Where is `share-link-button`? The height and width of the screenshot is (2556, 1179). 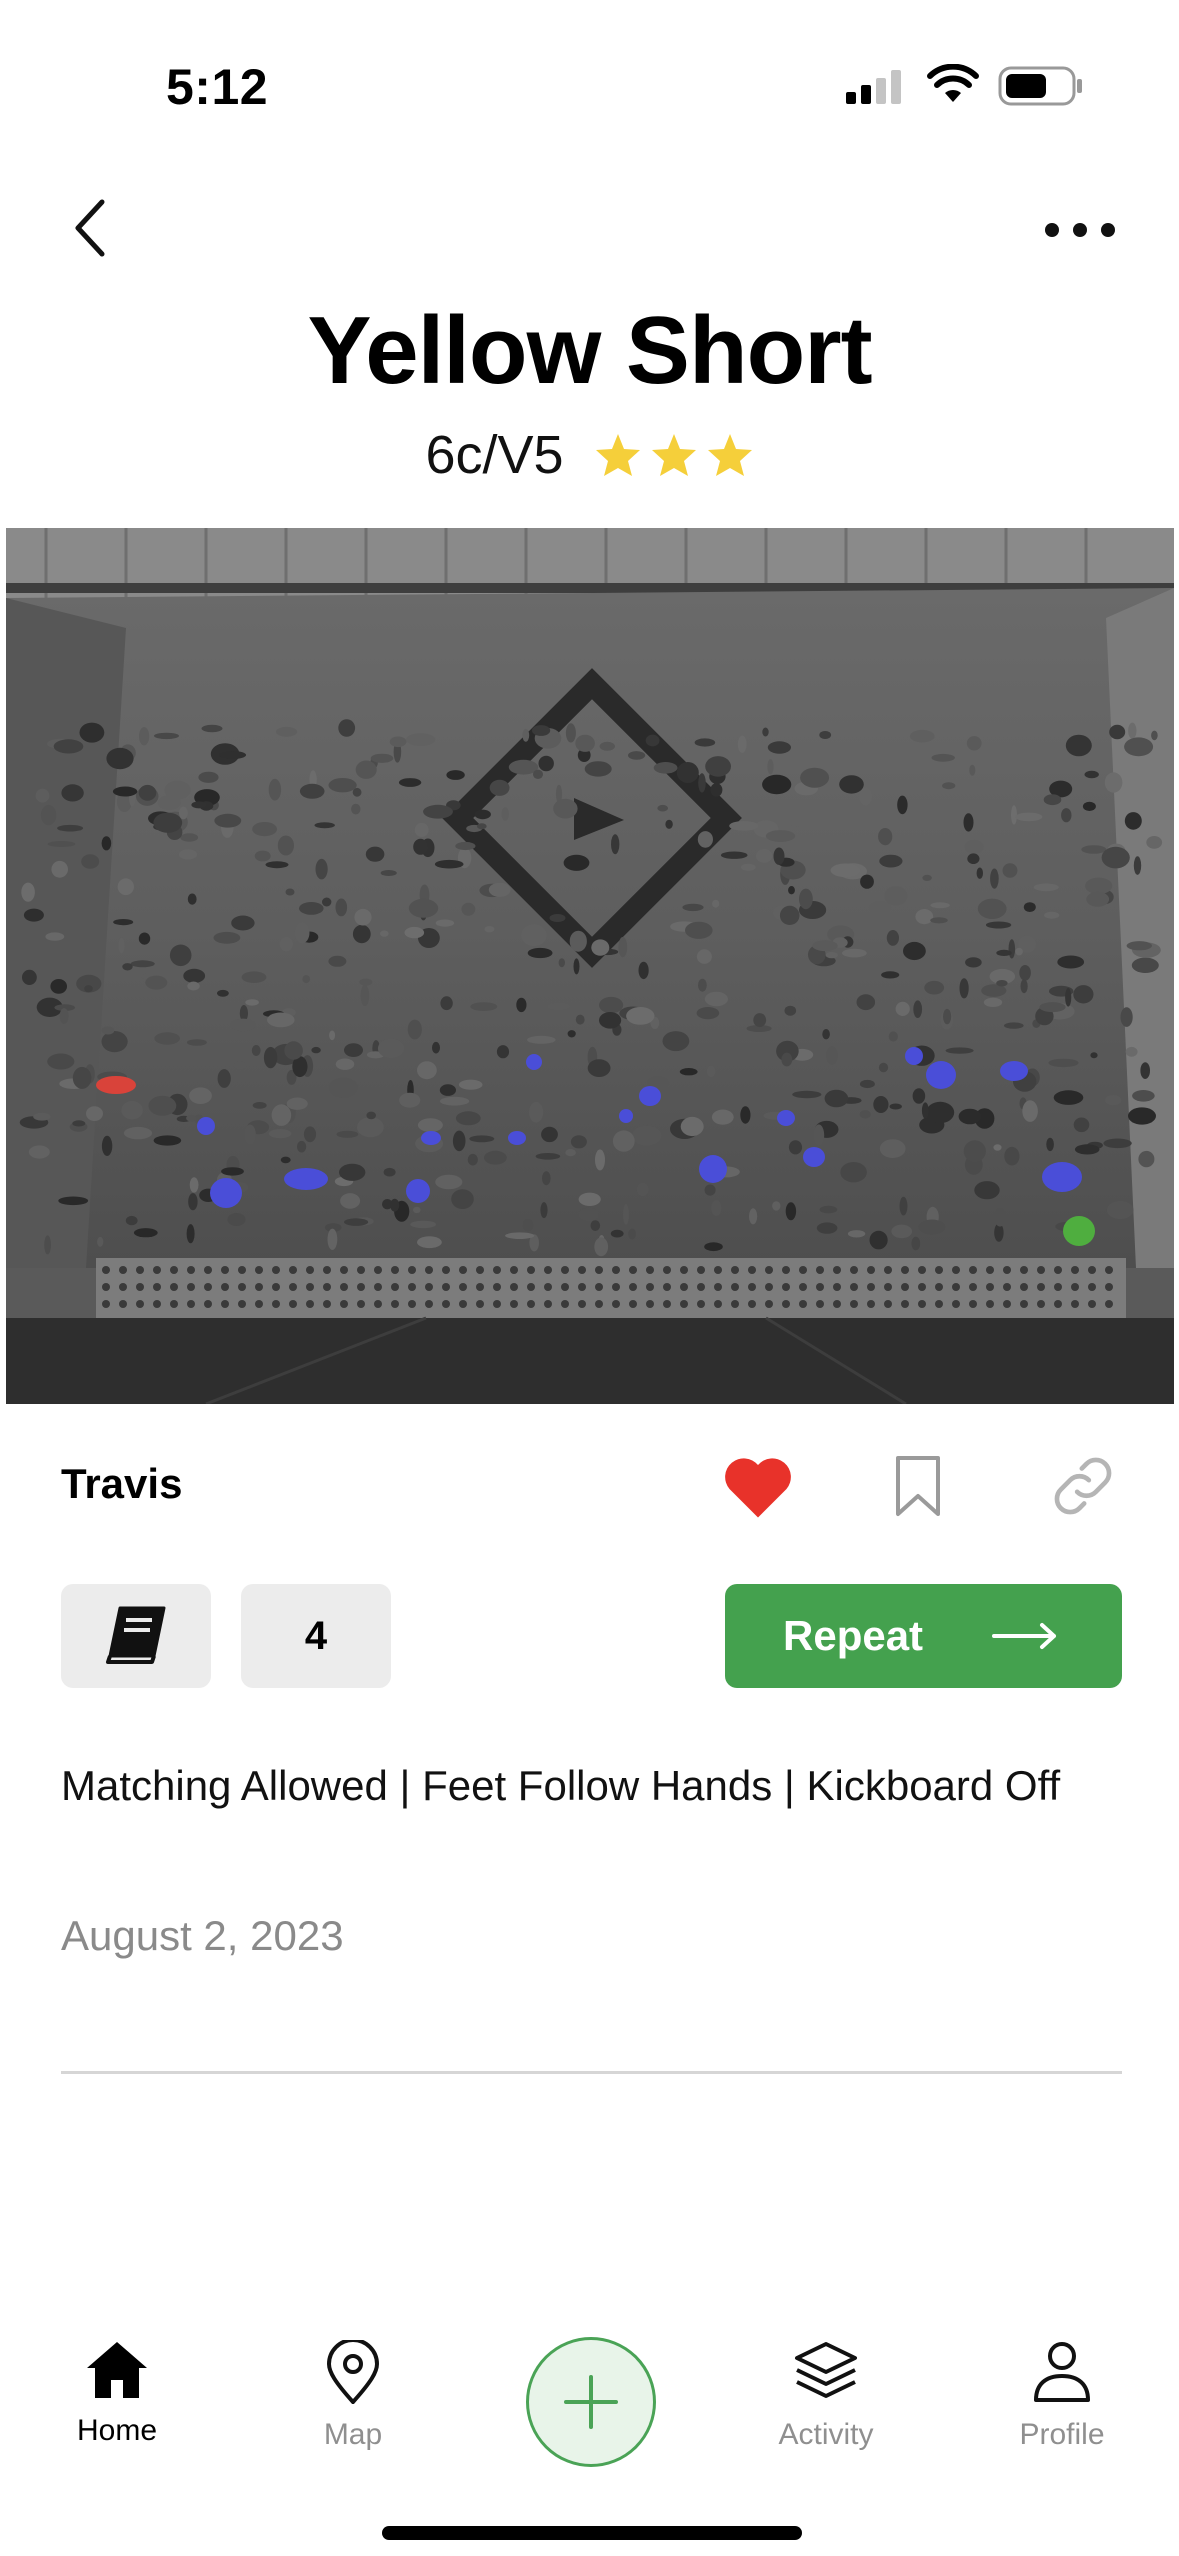
share-link-button is located at coordinates (1083, 1486).